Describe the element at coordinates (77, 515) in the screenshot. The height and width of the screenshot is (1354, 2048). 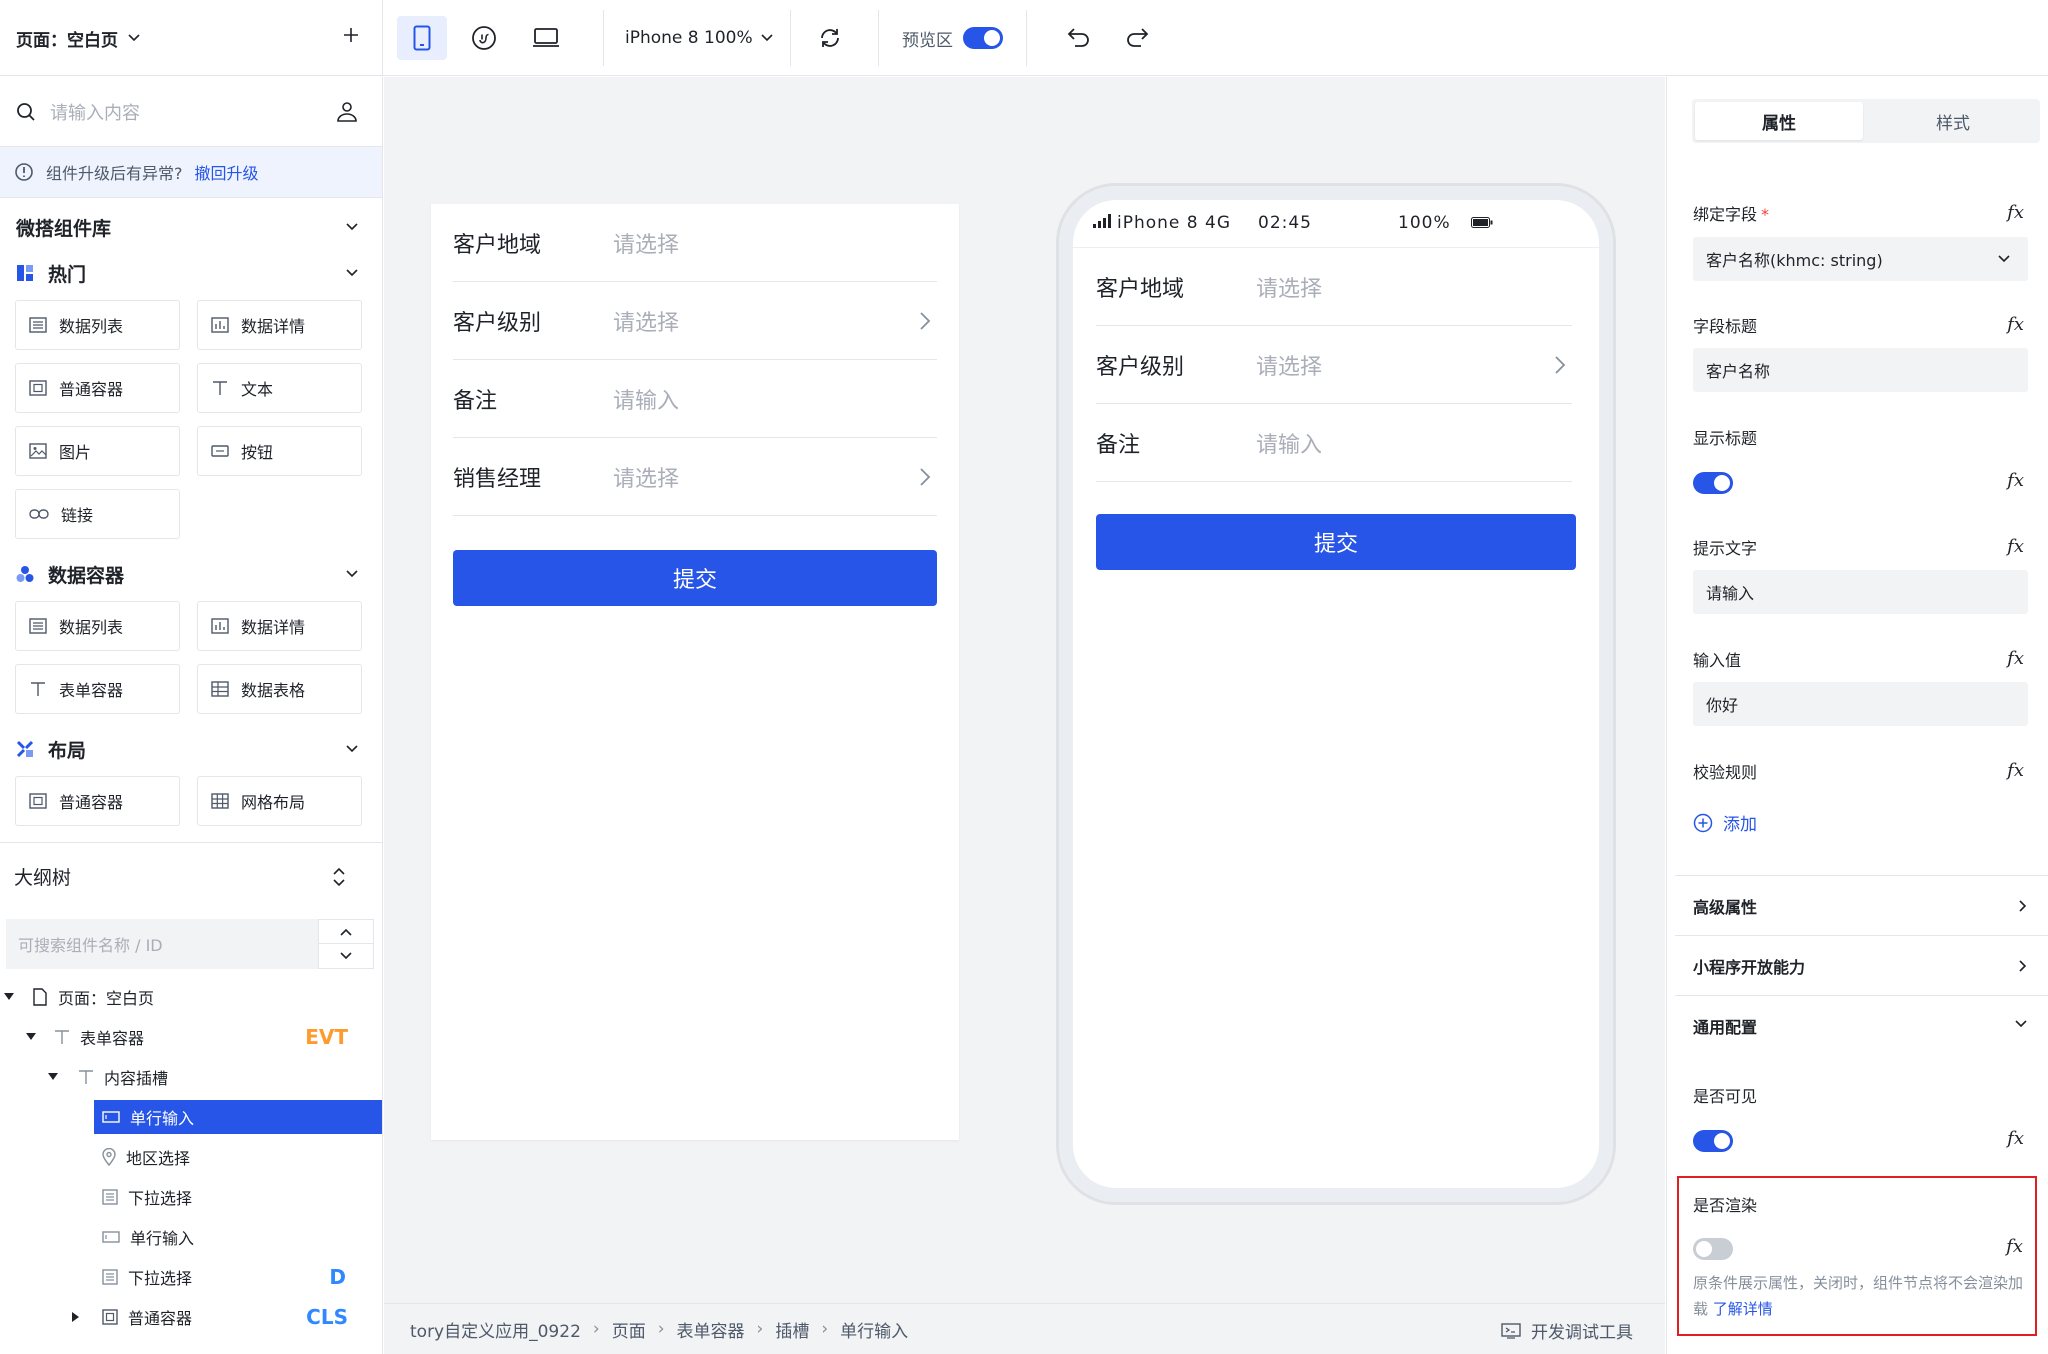
I see `component-label: 链接` at that location.